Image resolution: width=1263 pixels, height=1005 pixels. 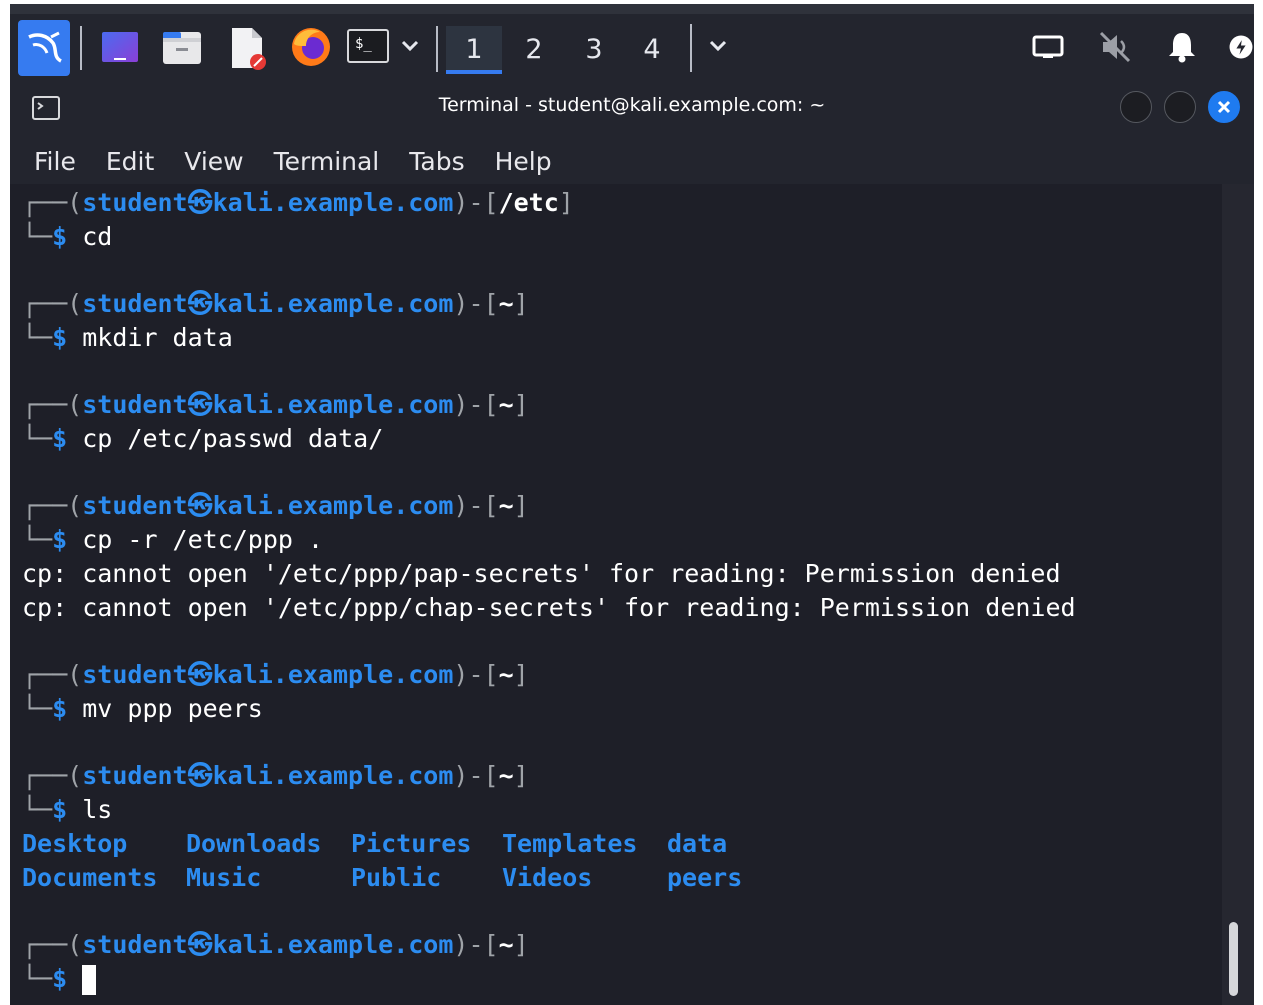 What do you see at coordinates (1182, 47) in the screenshot?
I see `notification-bell-icon` at bounding box center [1182, 47].